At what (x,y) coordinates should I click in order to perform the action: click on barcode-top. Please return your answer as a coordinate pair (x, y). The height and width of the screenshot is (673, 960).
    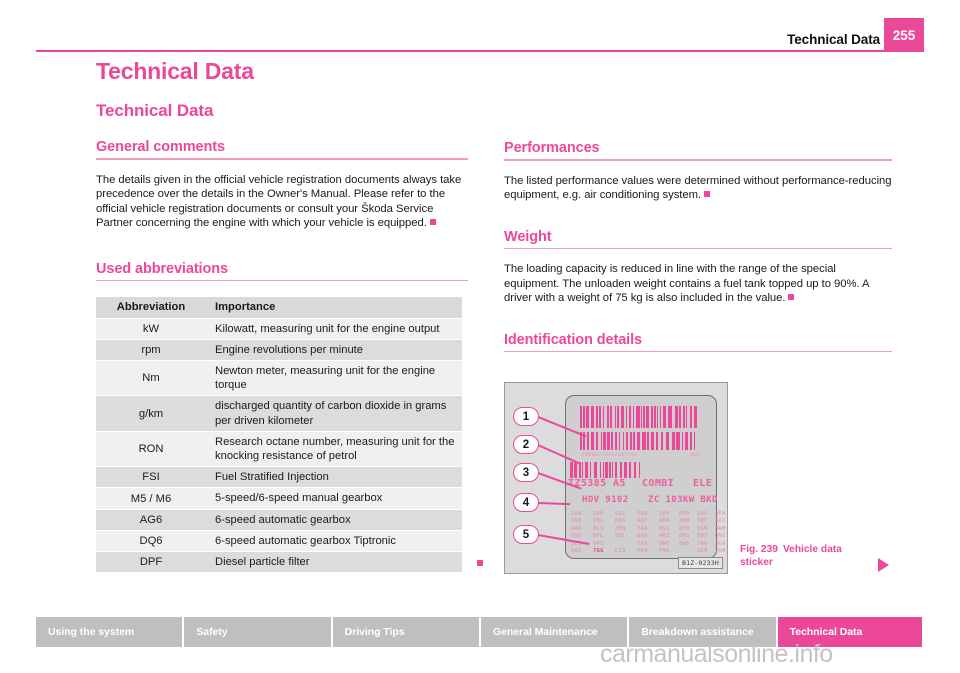
    Looking at the image, I should click on (639, 417).